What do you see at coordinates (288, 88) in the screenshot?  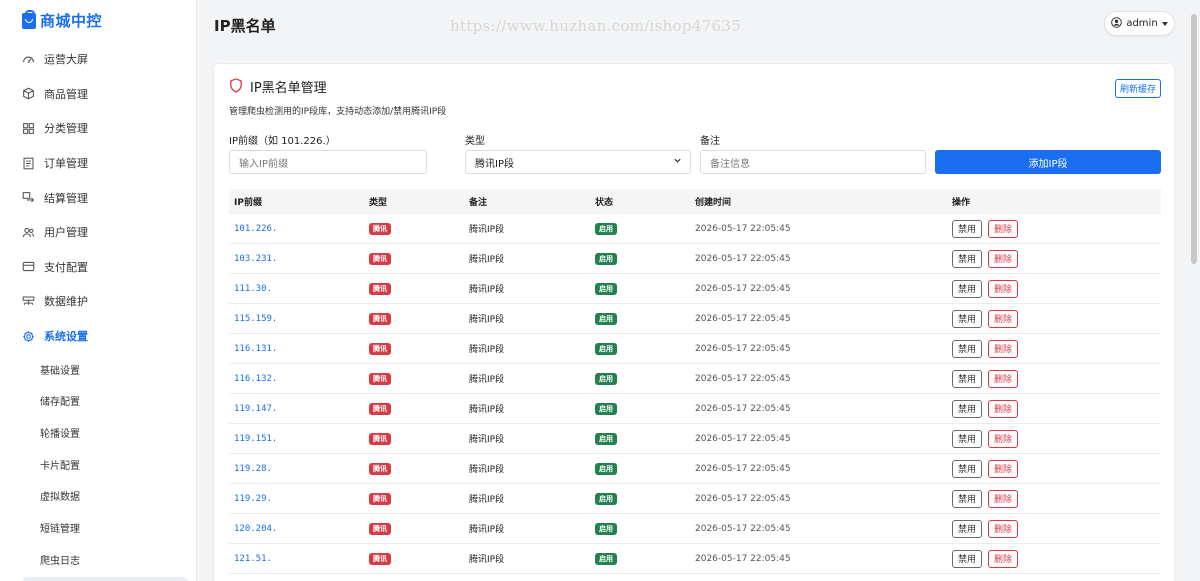 I see `card-title: IP黑名单管理` at bounding box center [288, 88].